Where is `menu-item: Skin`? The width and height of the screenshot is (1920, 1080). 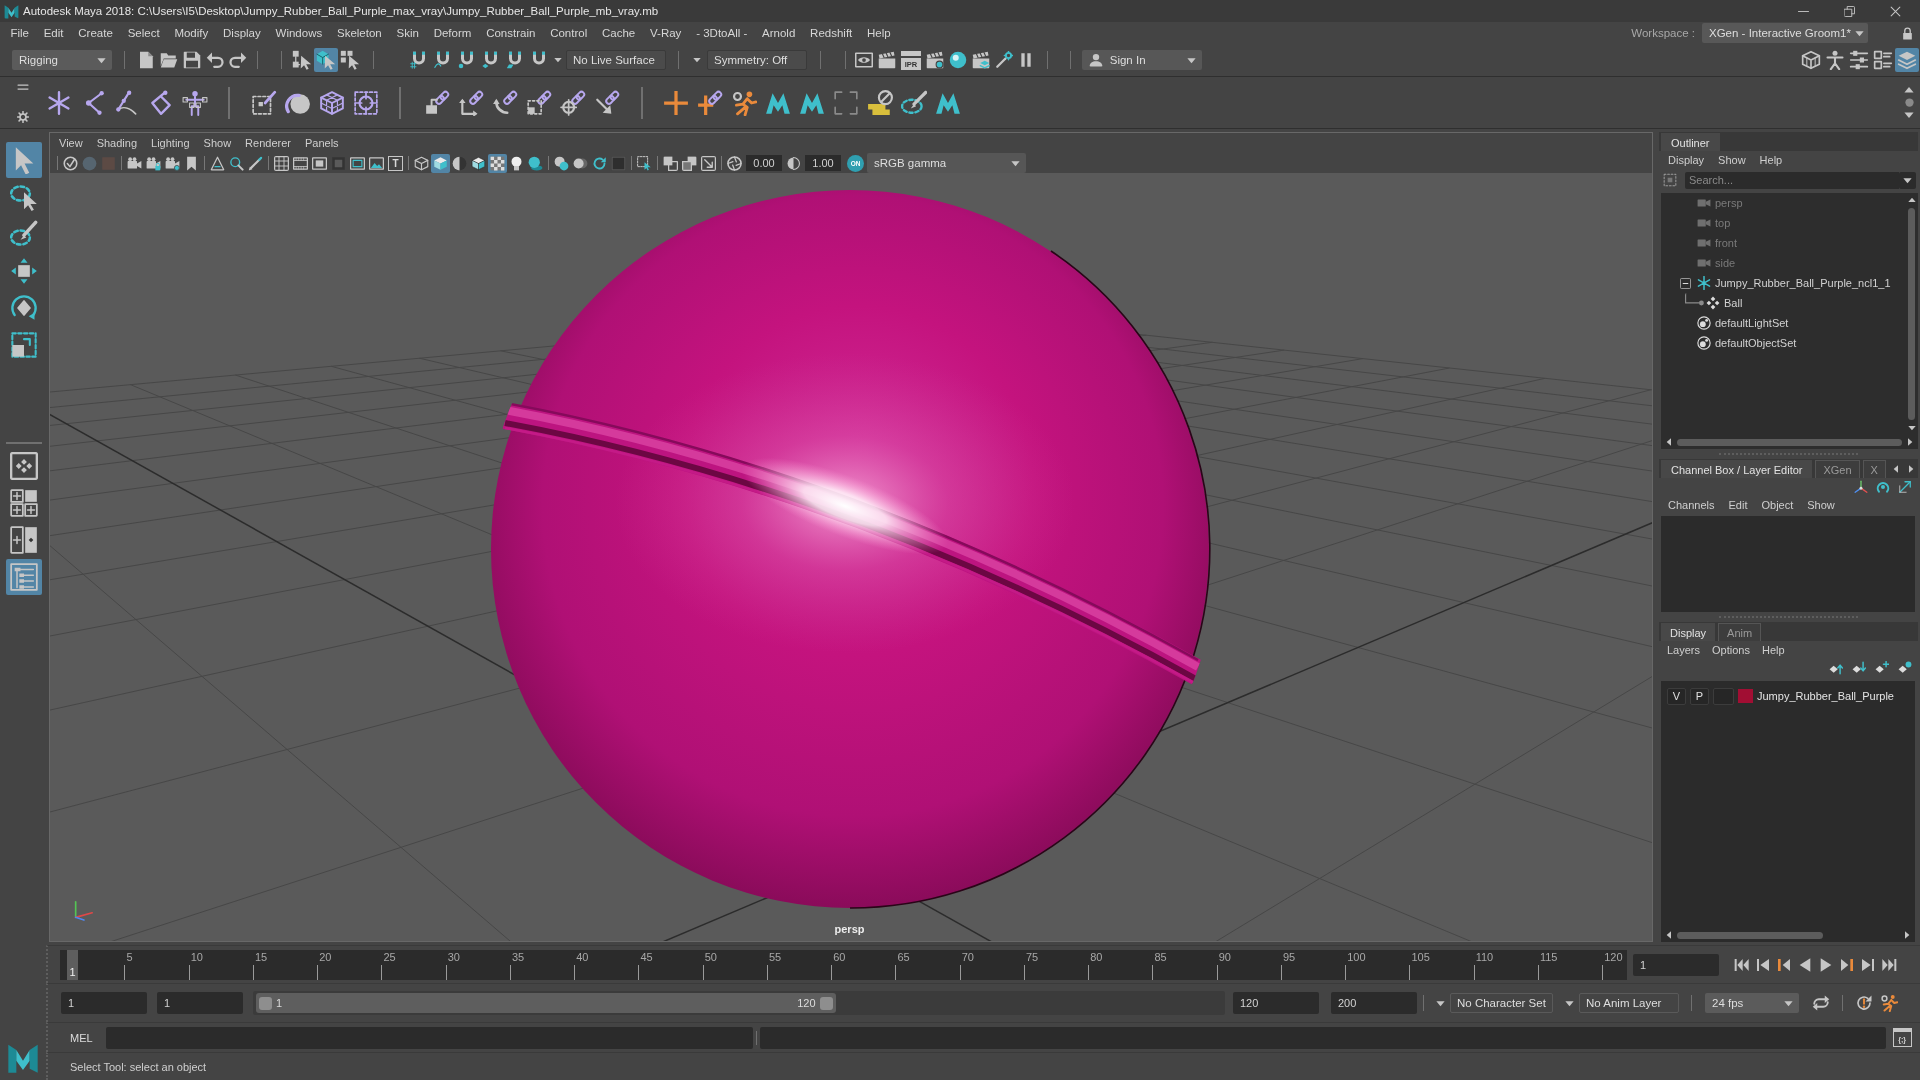 menu-item: Skin is located at coordinates (408, 33).